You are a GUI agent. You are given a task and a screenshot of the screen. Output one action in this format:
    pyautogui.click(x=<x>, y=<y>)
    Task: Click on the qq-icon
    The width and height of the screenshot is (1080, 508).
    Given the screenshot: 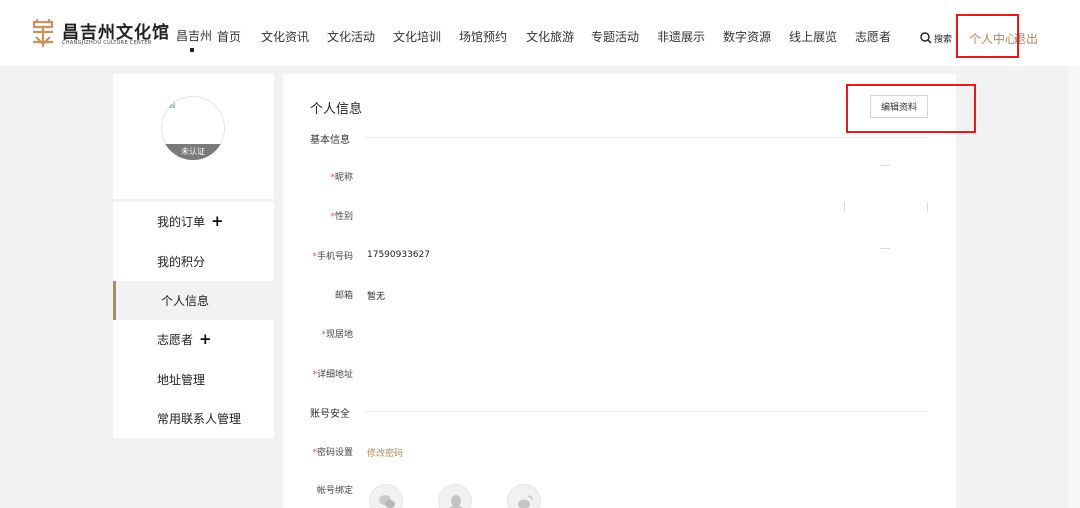 What is the action you would take?
    pyautogui.click(x=456, y=501)
    